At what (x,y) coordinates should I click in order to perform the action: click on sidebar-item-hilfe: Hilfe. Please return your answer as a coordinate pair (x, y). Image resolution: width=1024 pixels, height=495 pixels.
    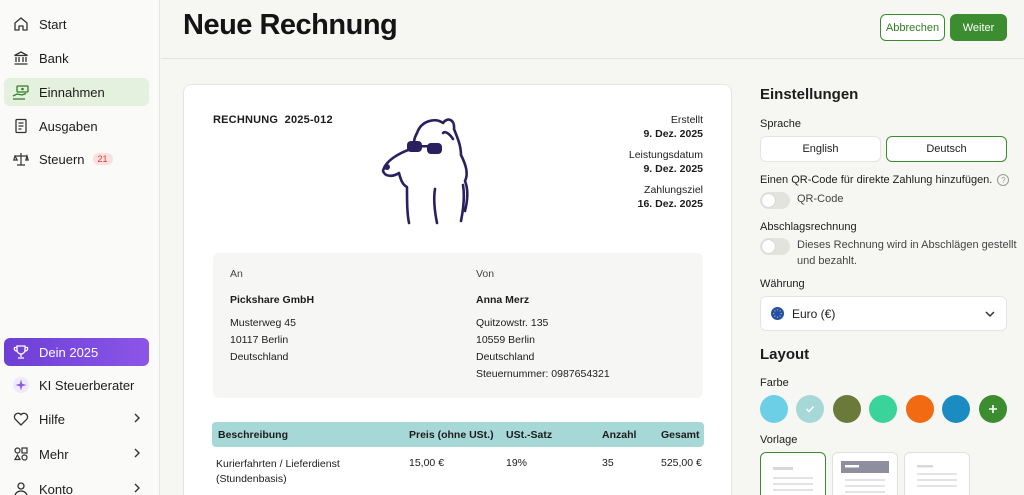
    Looking at the image, I should click on (76, 419).